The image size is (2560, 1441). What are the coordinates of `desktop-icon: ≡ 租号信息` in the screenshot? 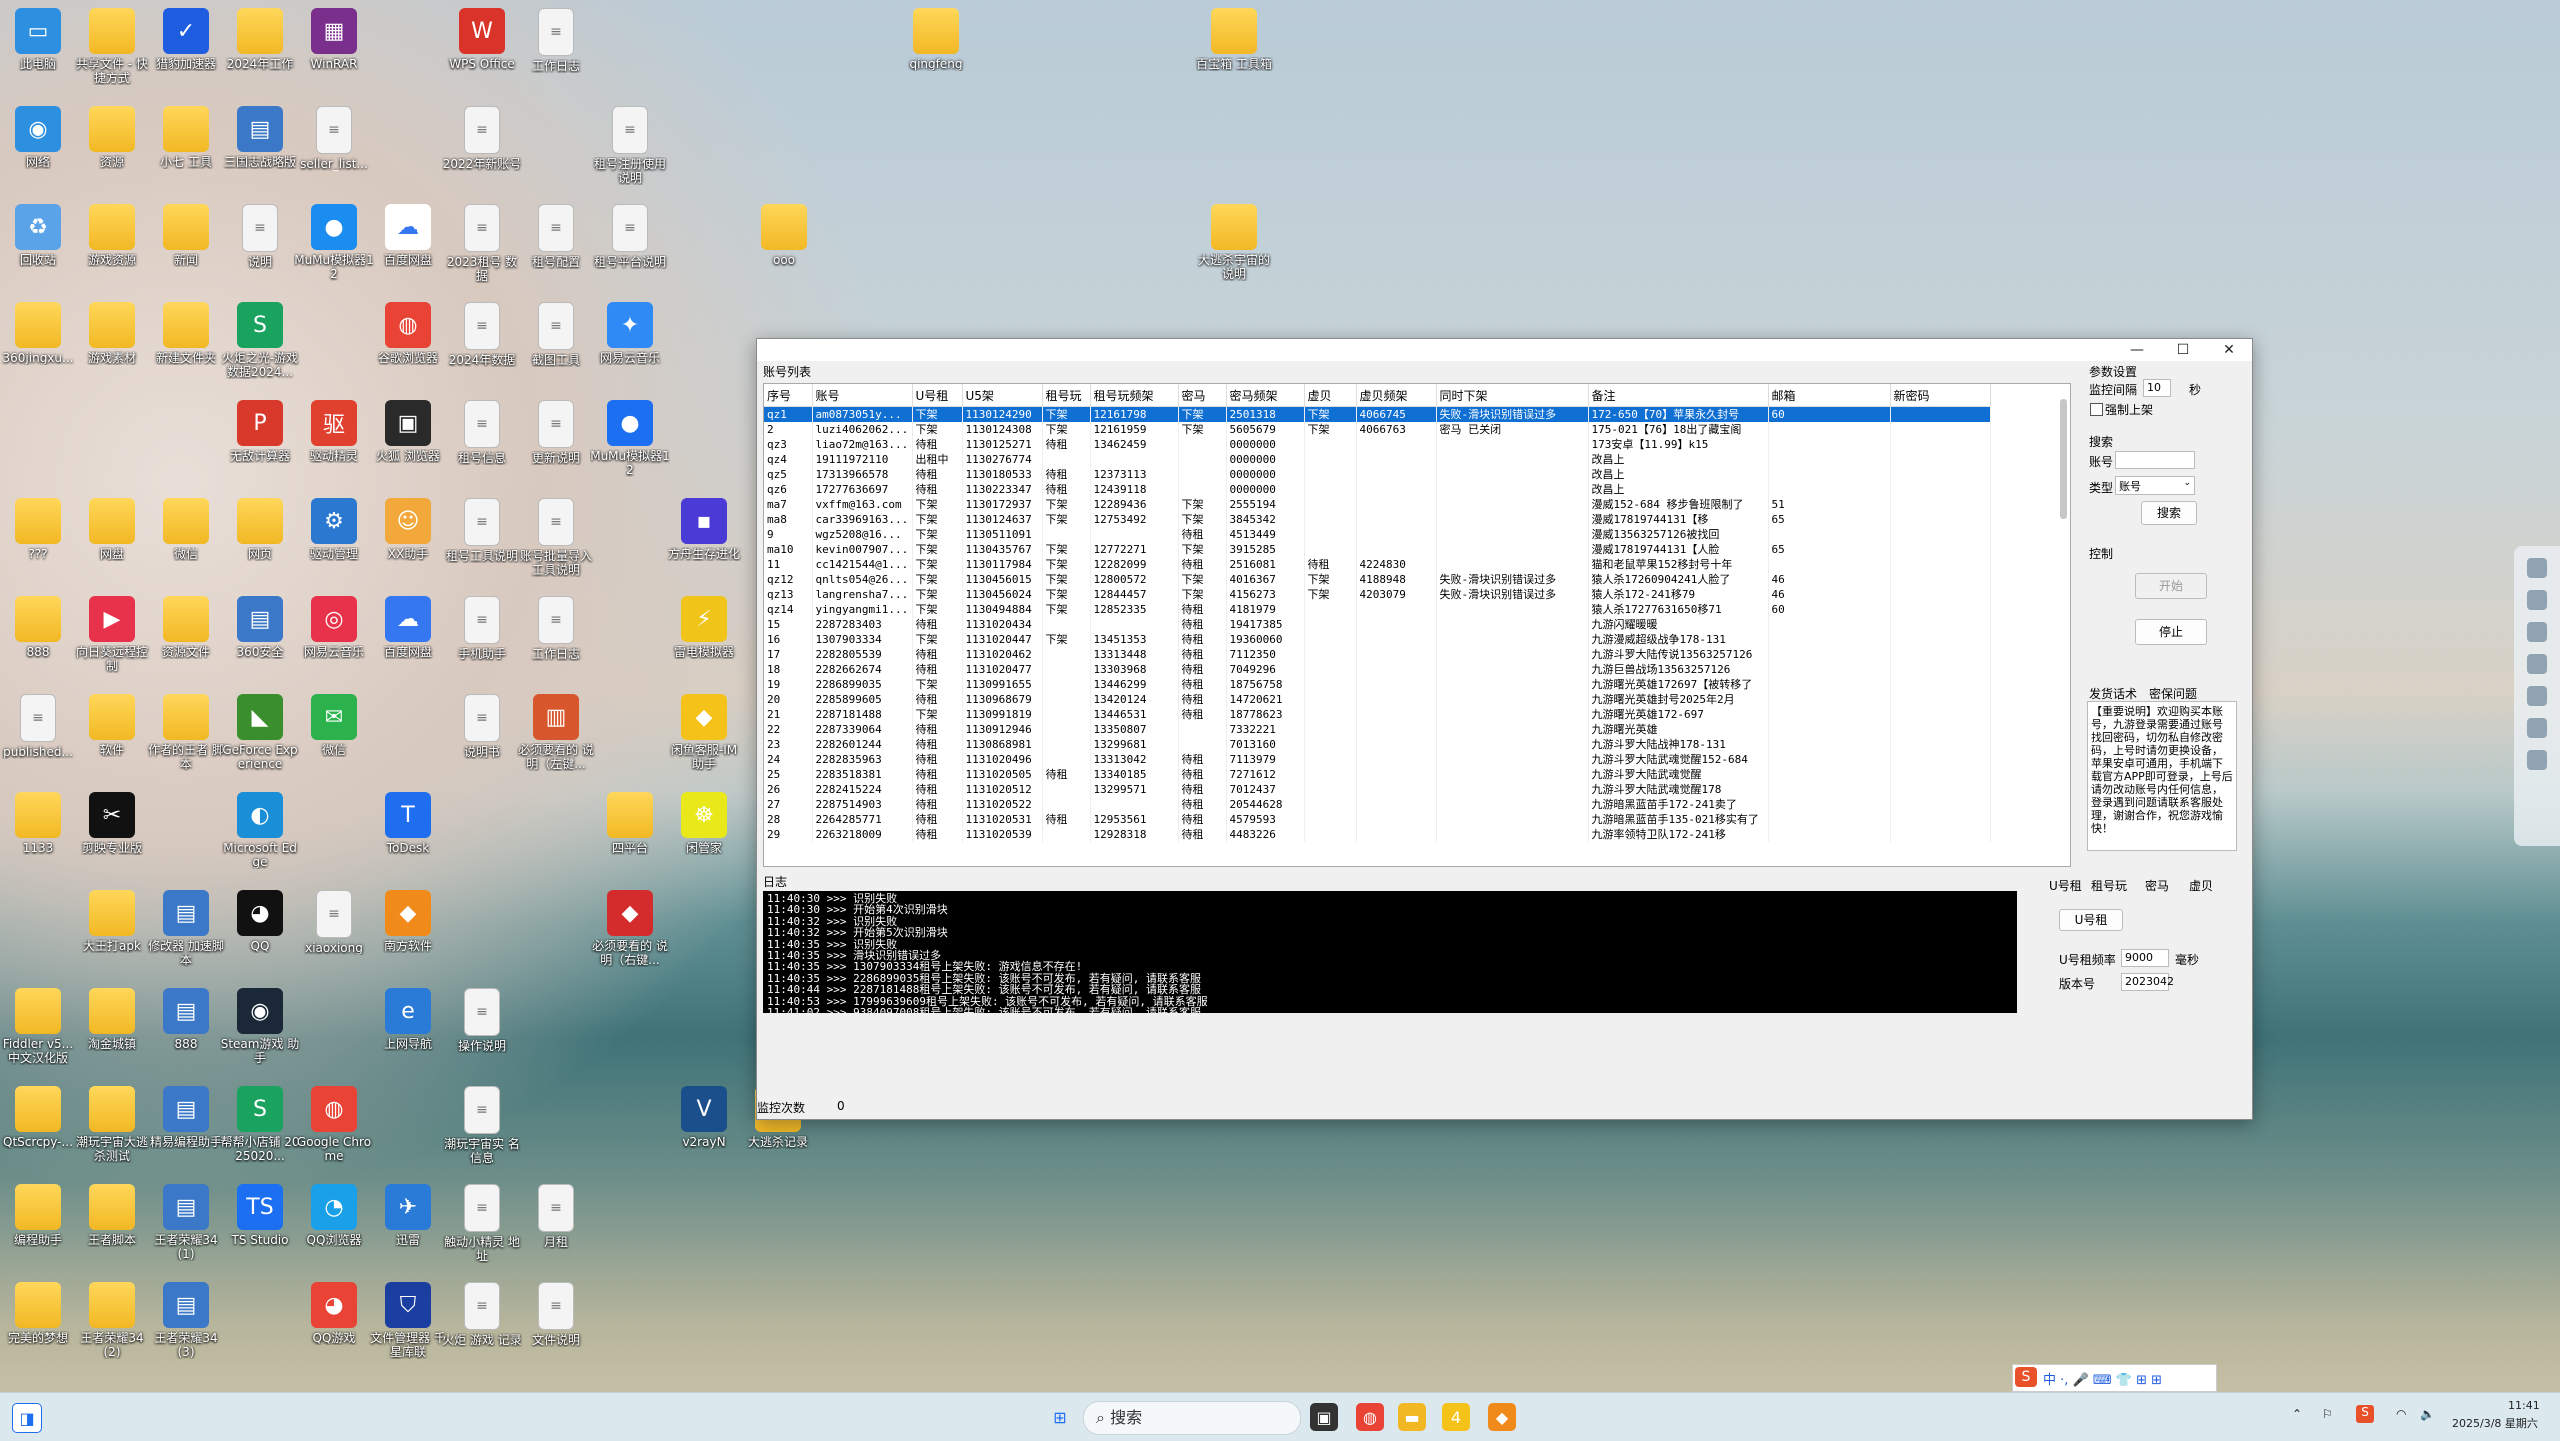 It's located at (482, 432).